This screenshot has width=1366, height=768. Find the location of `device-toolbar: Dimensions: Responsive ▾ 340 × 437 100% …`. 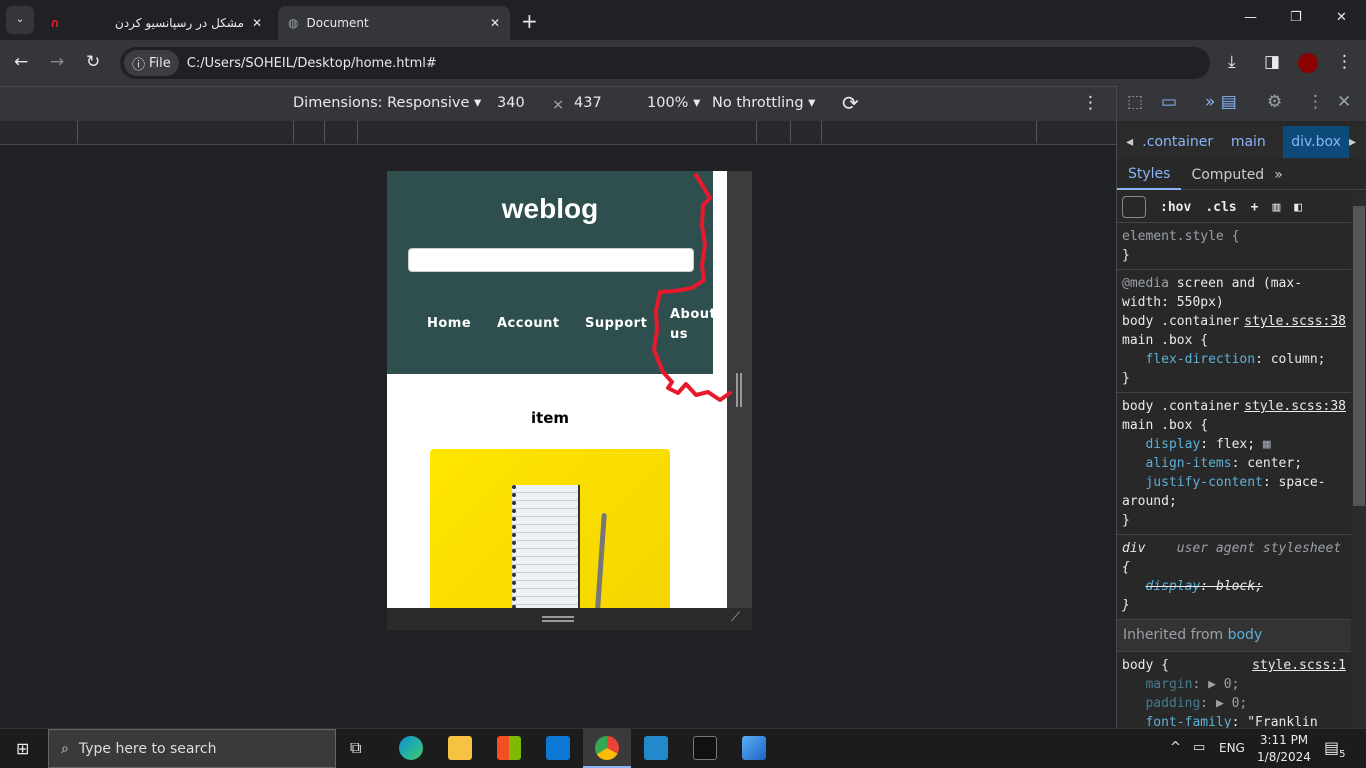

device-toolbar: Dimensions: Responsive ▾ 340 × 437 100% … is located at coordinates (558, 103).